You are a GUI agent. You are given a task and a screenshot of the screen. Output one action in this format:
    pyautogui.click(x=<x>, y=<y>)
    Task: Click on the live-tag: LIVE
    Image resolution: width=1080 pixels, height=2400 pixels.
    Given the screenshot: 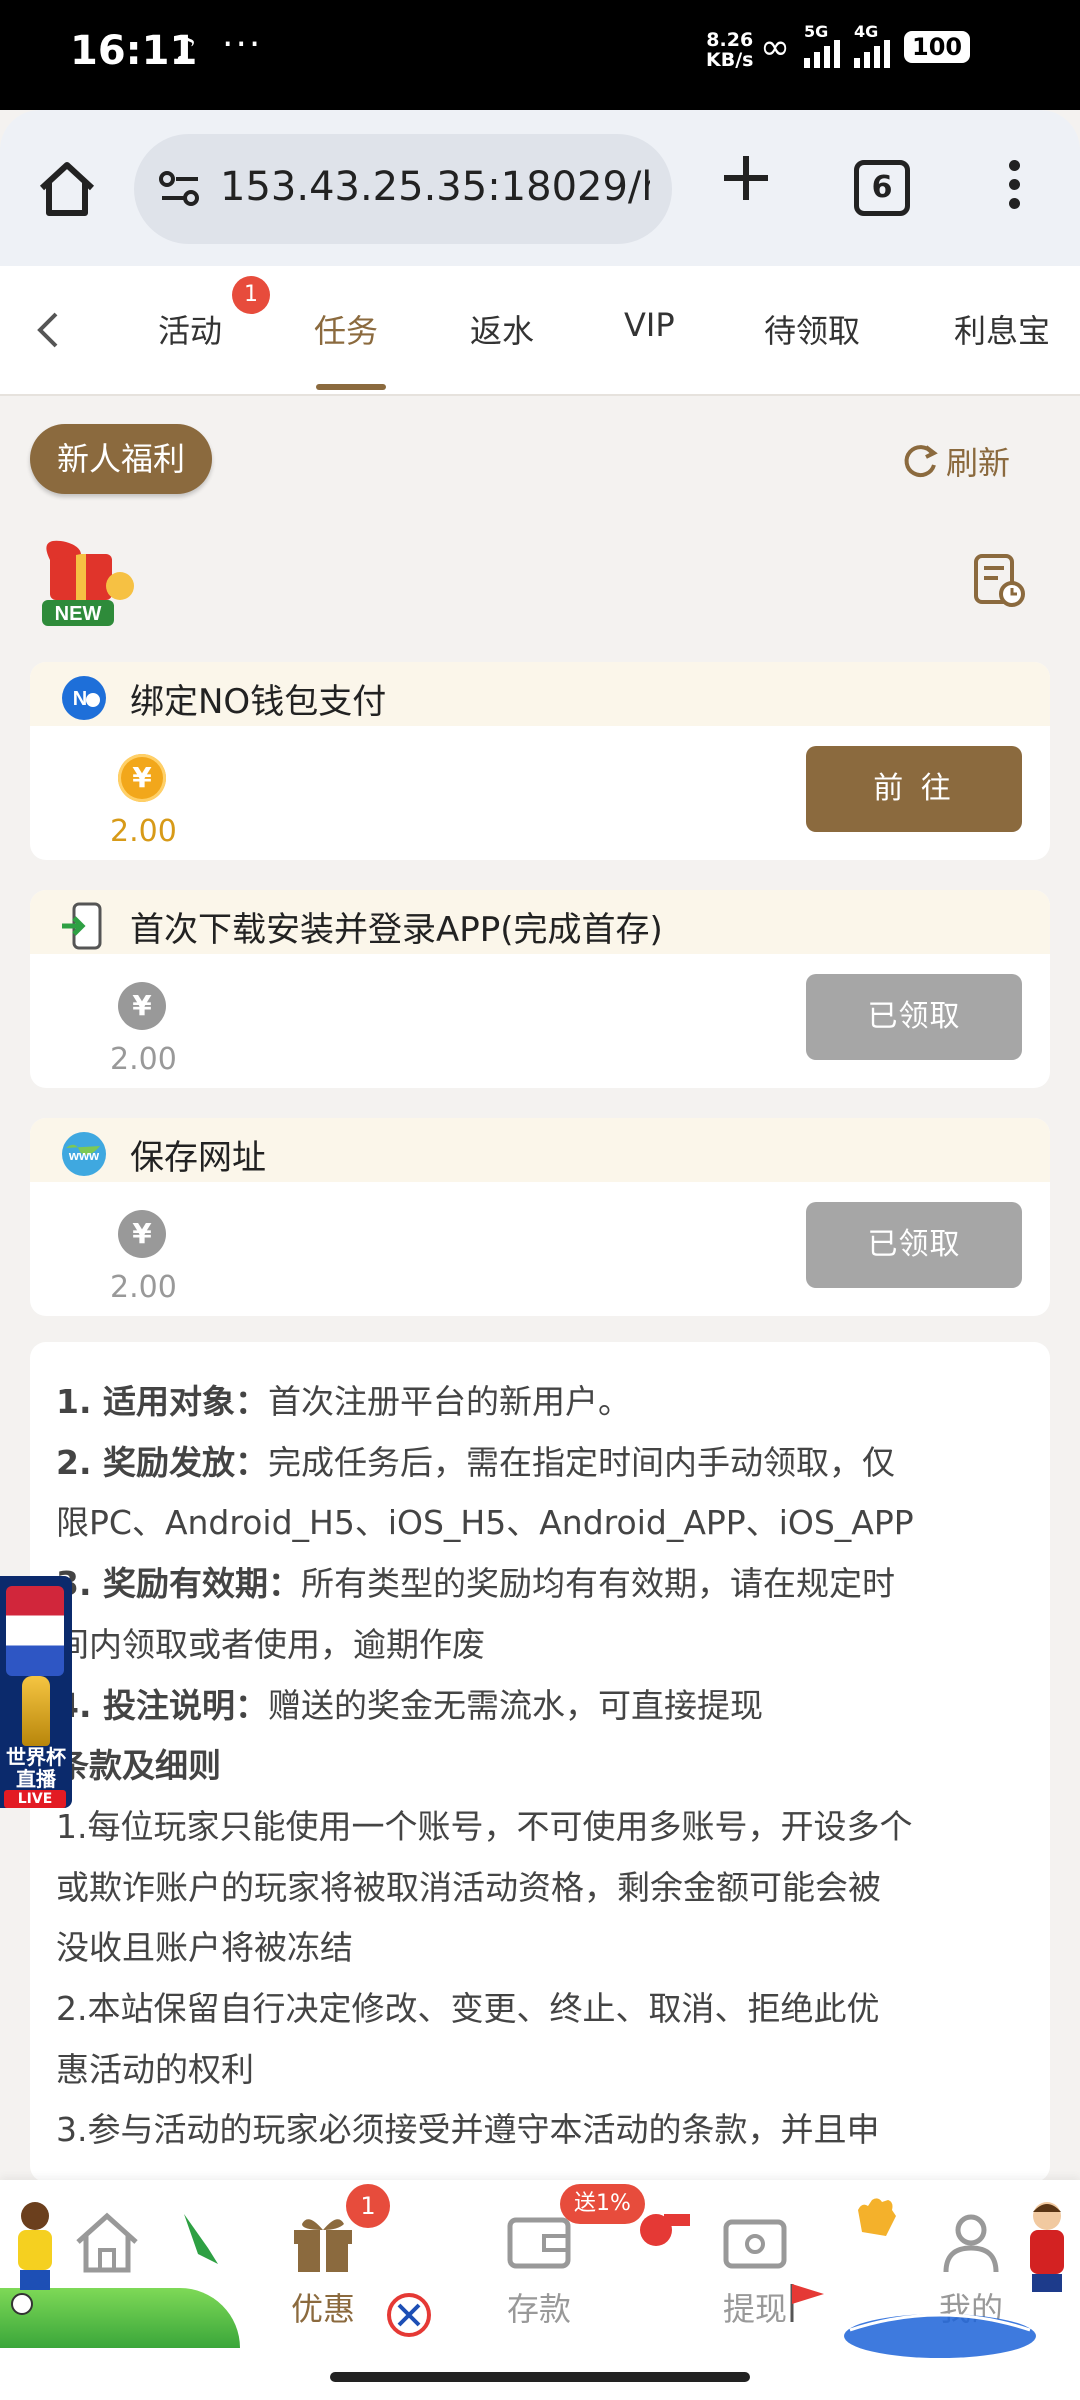 What is the action you would take?
    pyautogui.click(x=35, y=1799)
    